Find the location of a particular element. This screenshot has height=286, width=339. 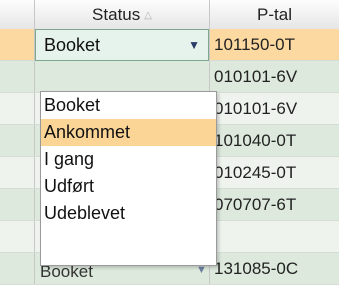

option-udeblevet: Udeblevet is located at coordinates (128, 213).